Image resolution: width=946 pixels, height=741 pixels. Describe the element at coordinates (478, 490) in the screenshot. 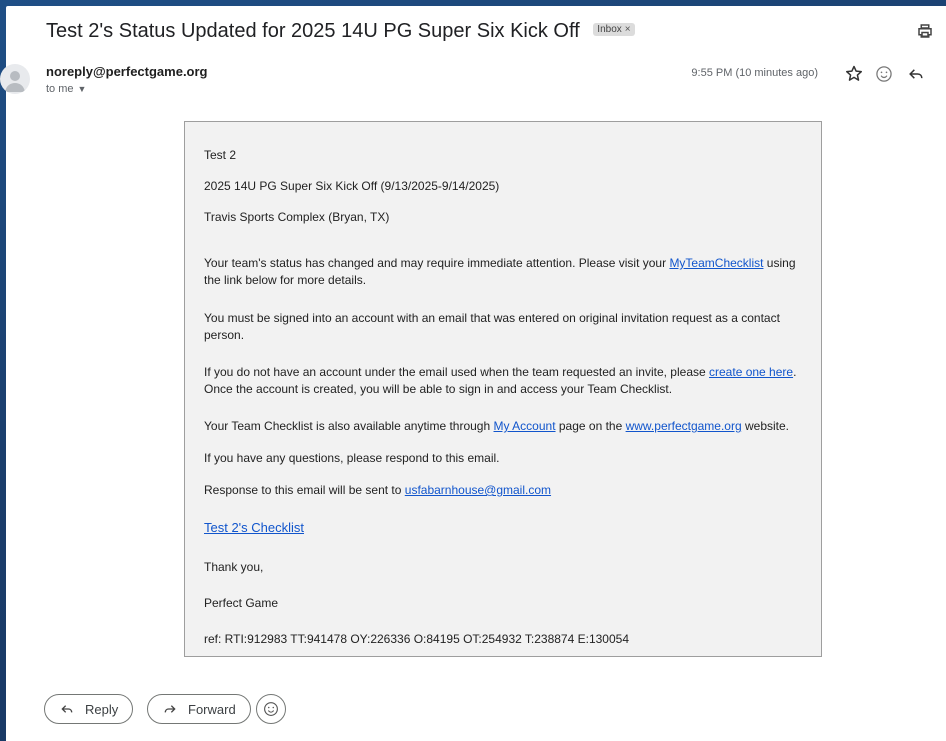

I see `contact-email-link: usfabarnhouse@gmail.com` at that location.